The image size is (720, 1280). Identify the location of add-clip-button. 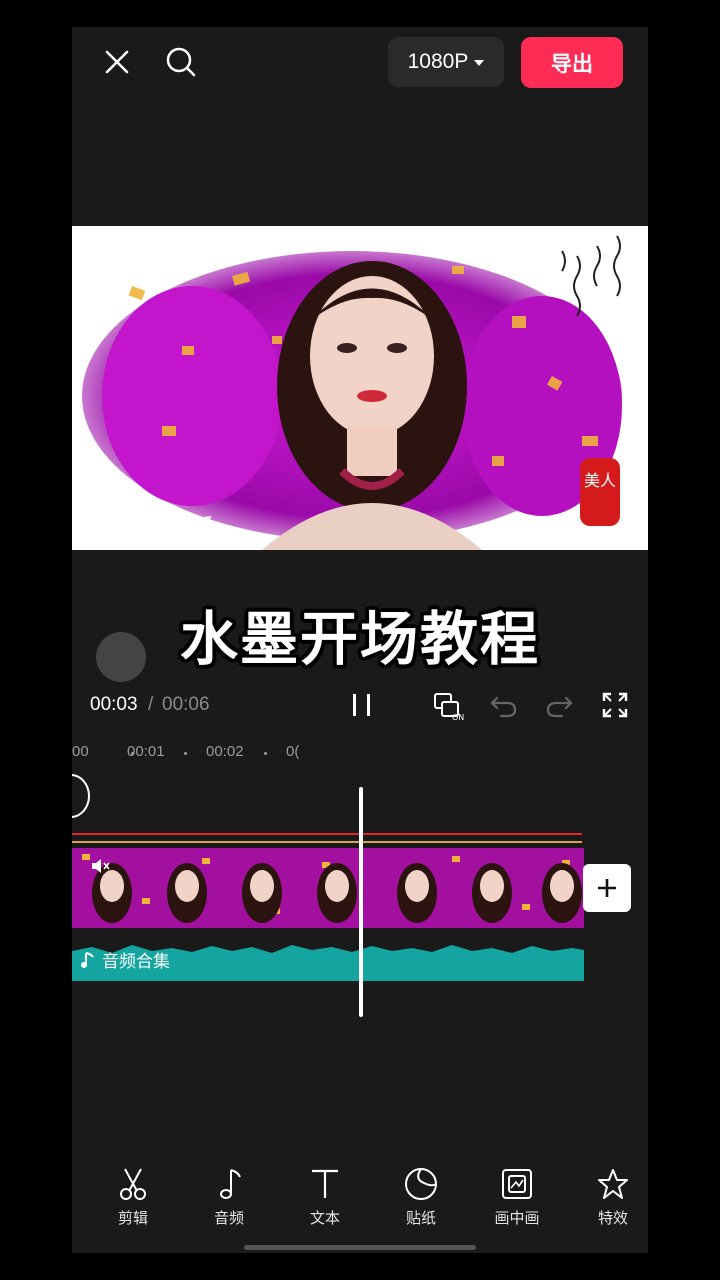
(607, 888).